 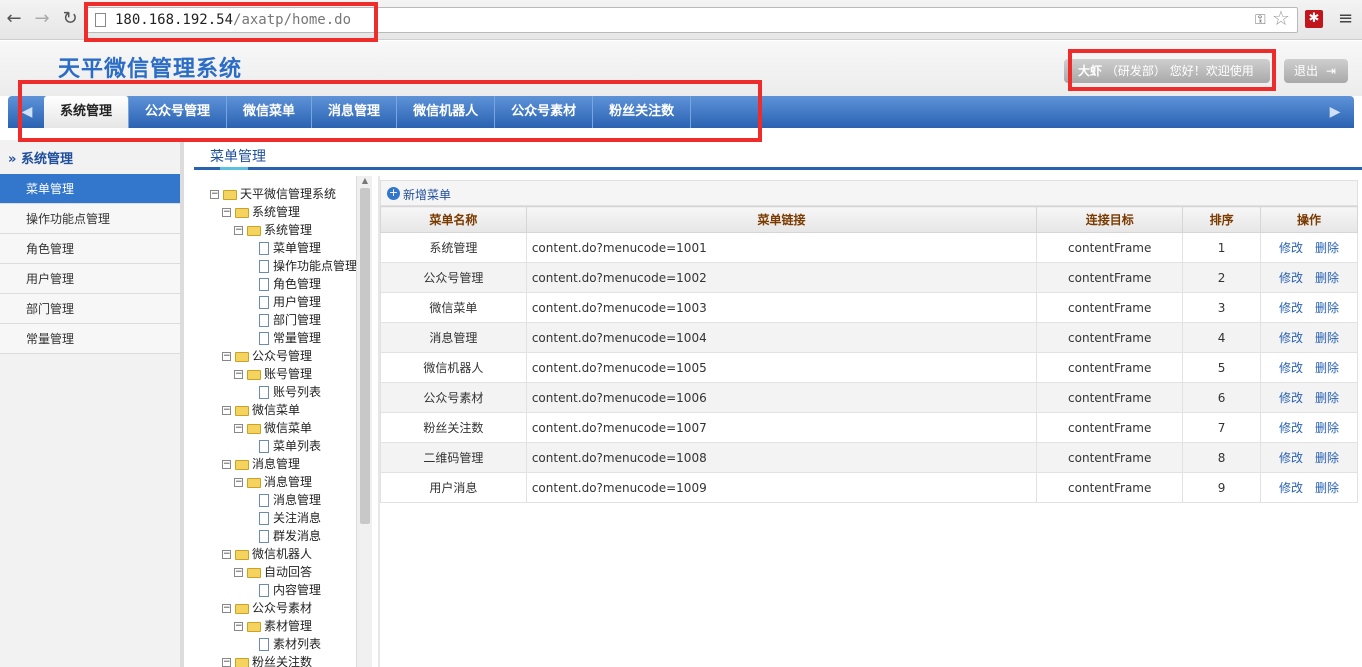 What do you see at coordinates (273, 194) in the screenshot?
I see `tree-node: − 天平微信管理系统` at bounding box center [273, 194].